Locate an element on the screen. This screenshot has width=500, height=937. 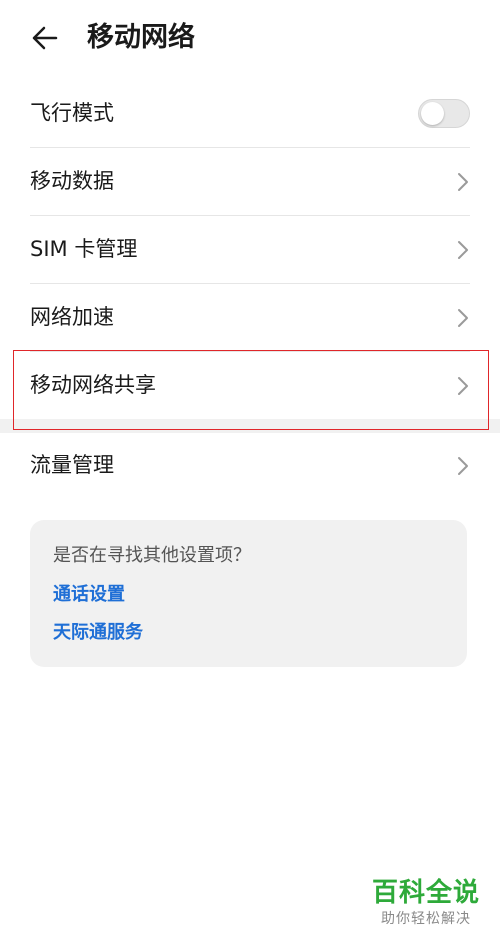
settings-row-tethering: 移动网络共享 is located at coordinates (250, 385).